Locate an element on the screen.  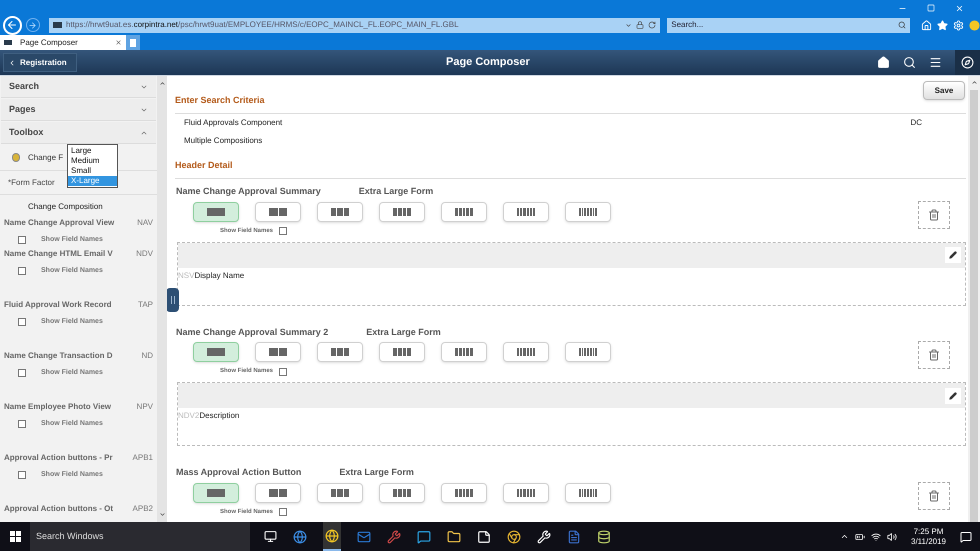
back-button: Registration is located at coordinates (40, 62).